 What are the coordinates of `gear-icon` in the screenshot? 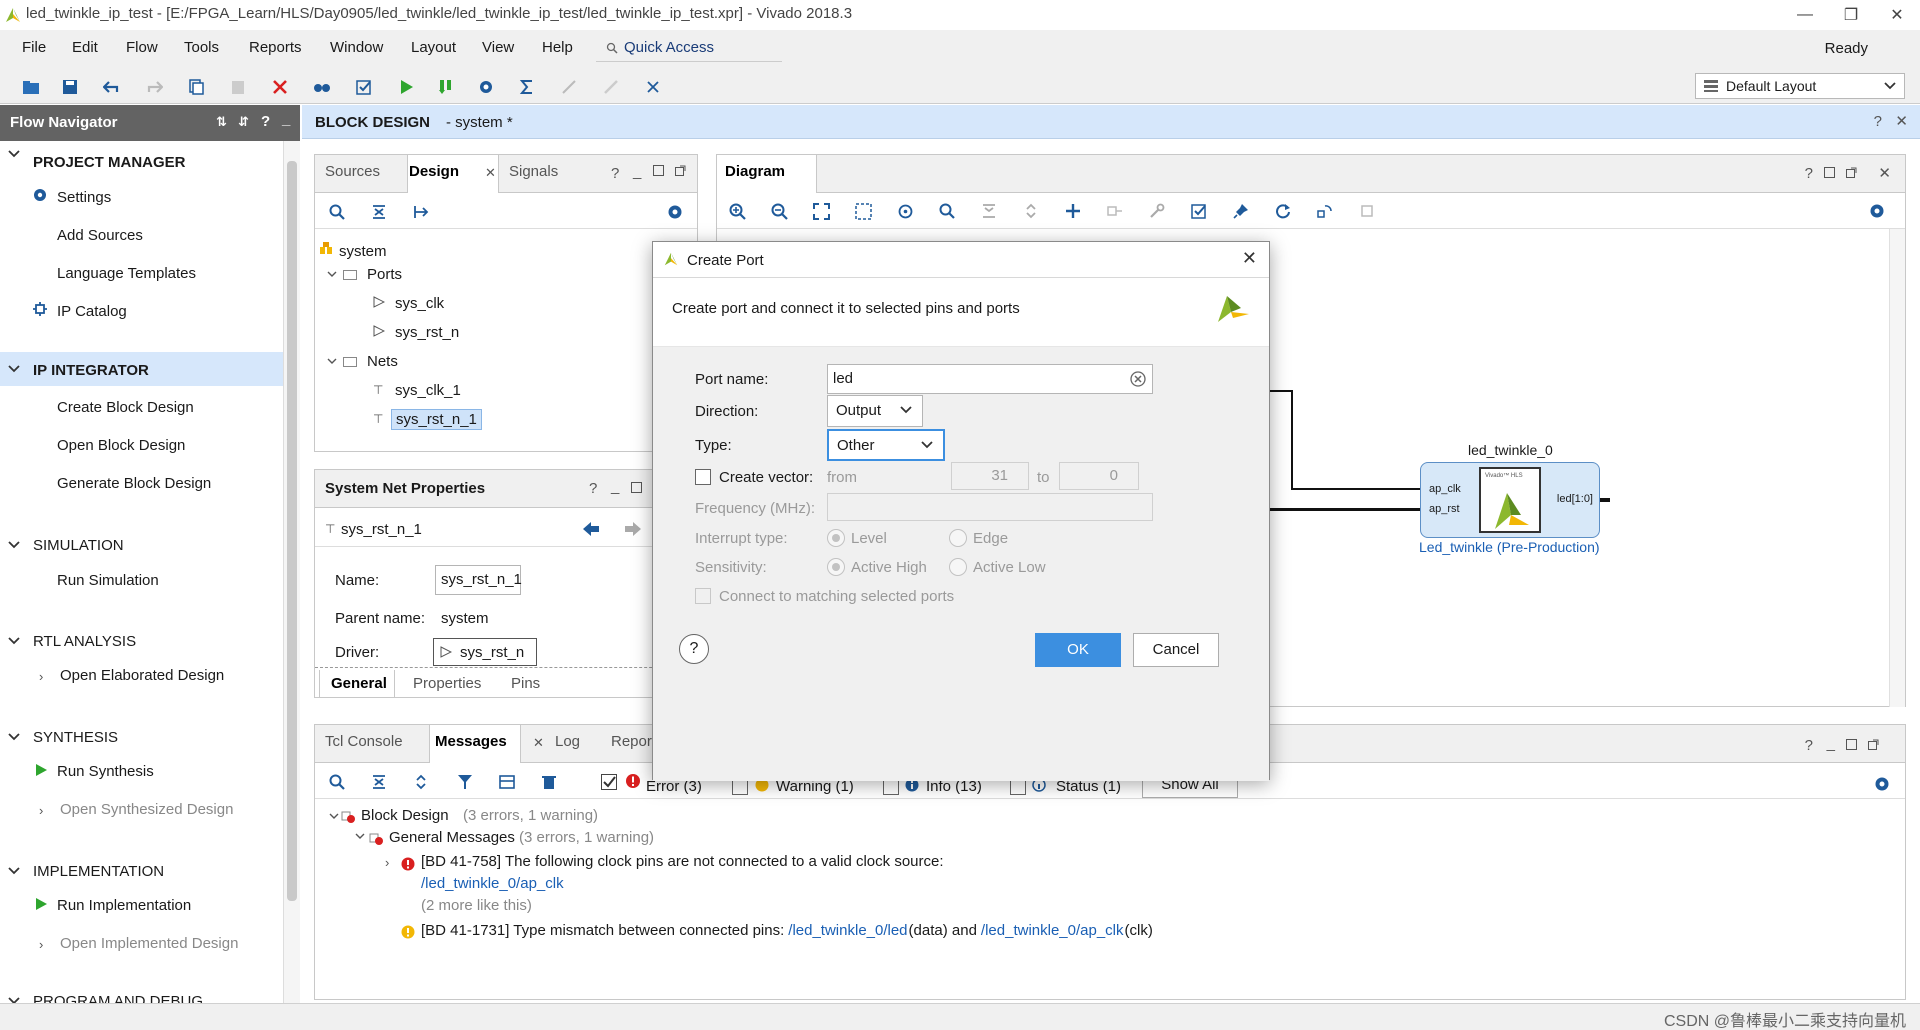 It's located at (675, 212).